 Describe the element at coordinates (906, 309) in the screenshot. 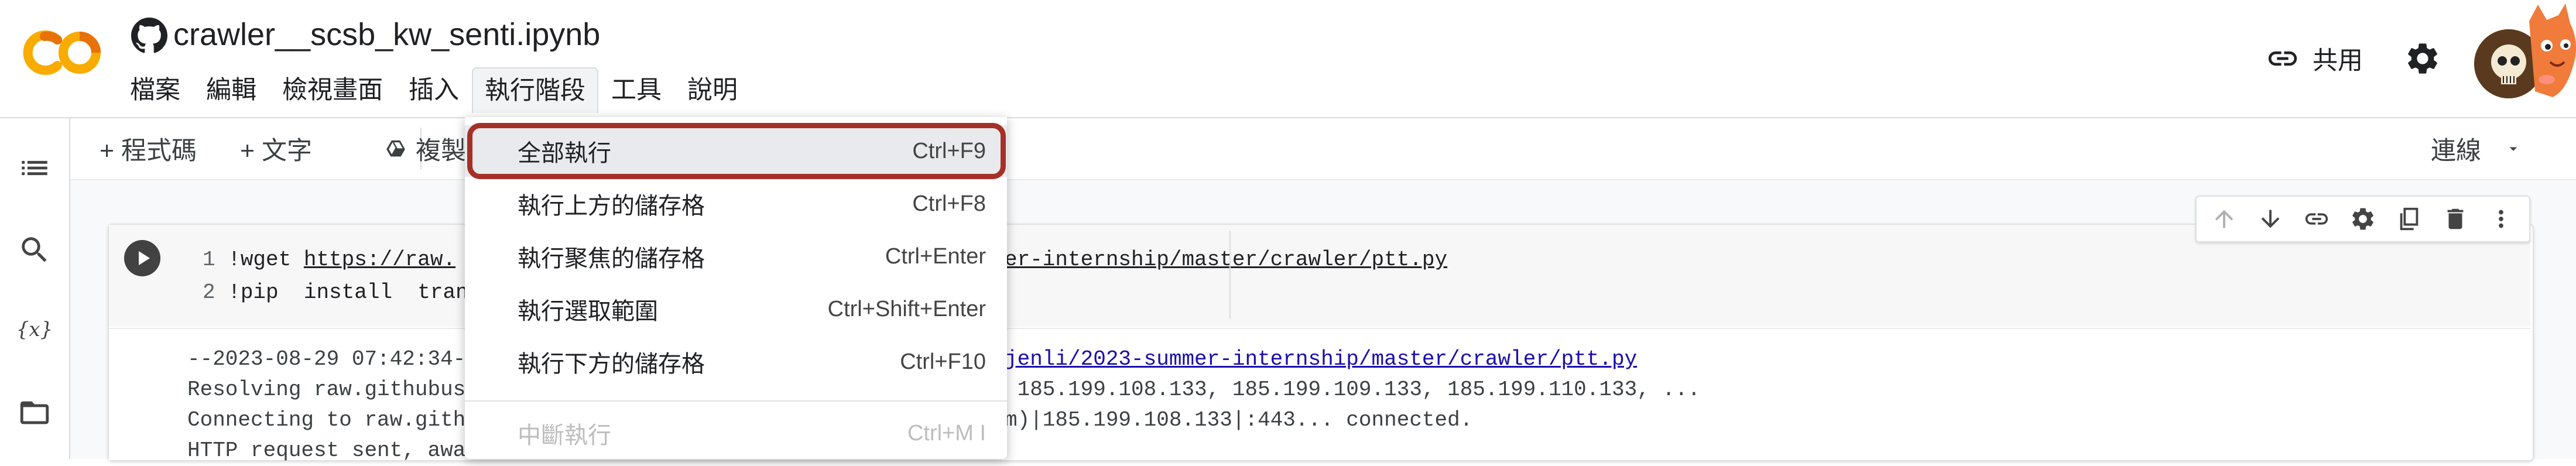

I see `menu-item-shortcut: Ctrl+Shift+Enter` at that location.